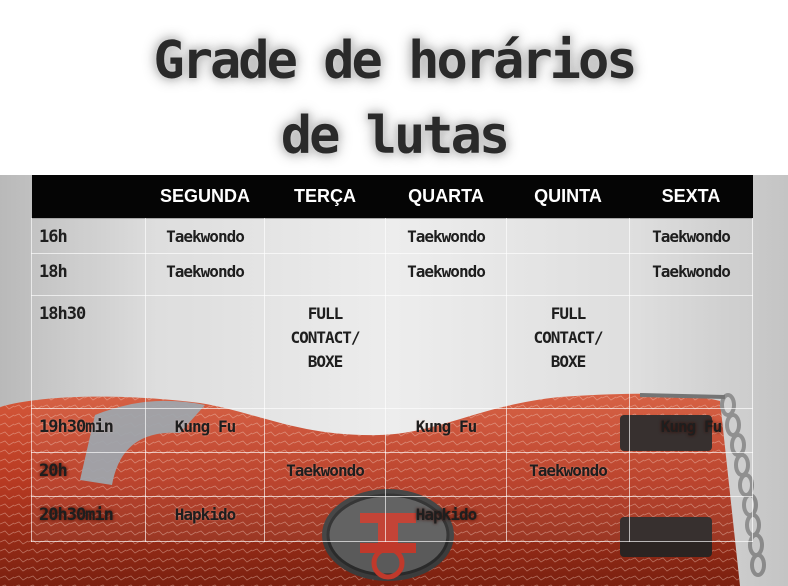  I want to click on header-time-cell, so click(88, 197).